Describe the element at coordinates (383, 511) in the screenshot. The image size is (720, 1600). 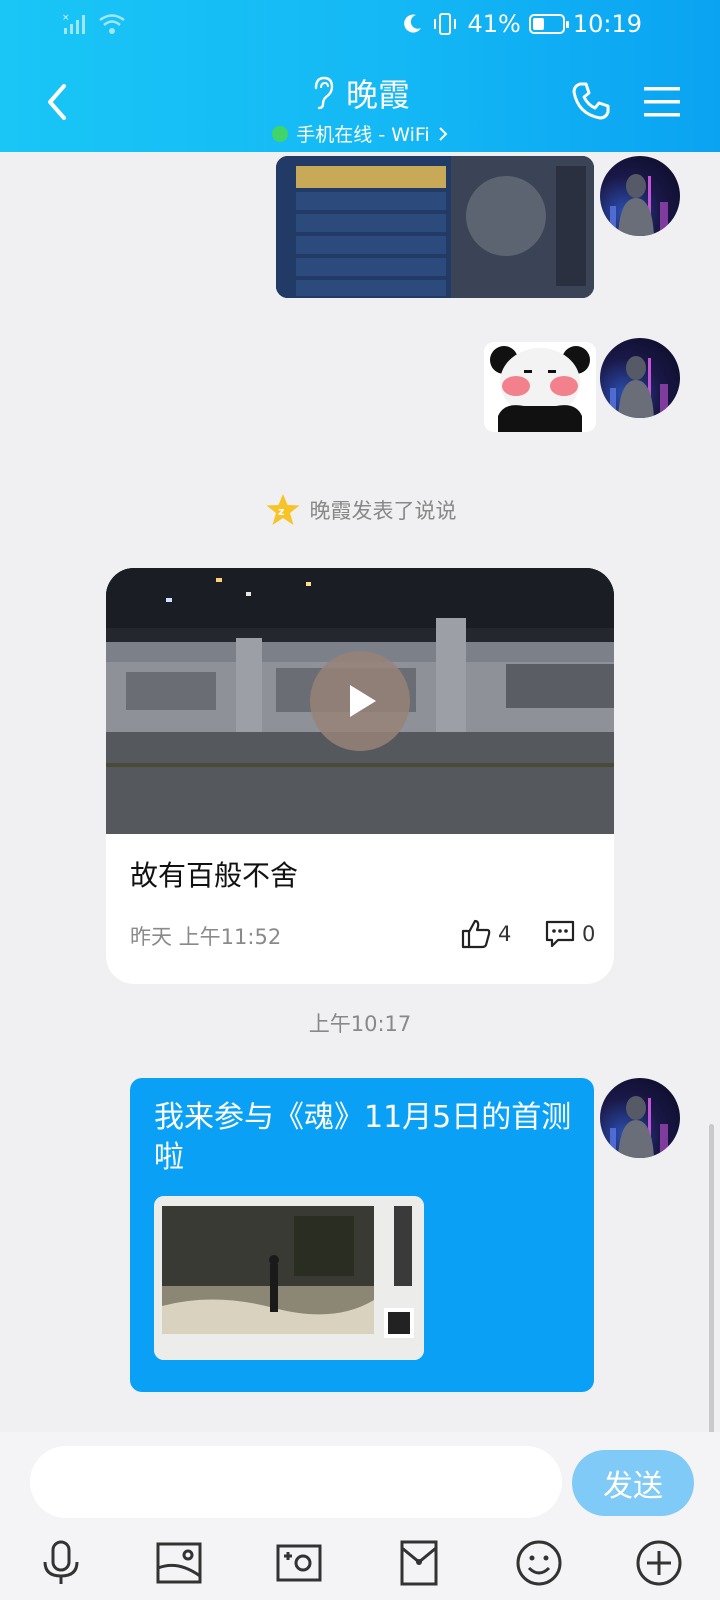
I see `system-notice-text: 晚霞发表了说说` at that location.